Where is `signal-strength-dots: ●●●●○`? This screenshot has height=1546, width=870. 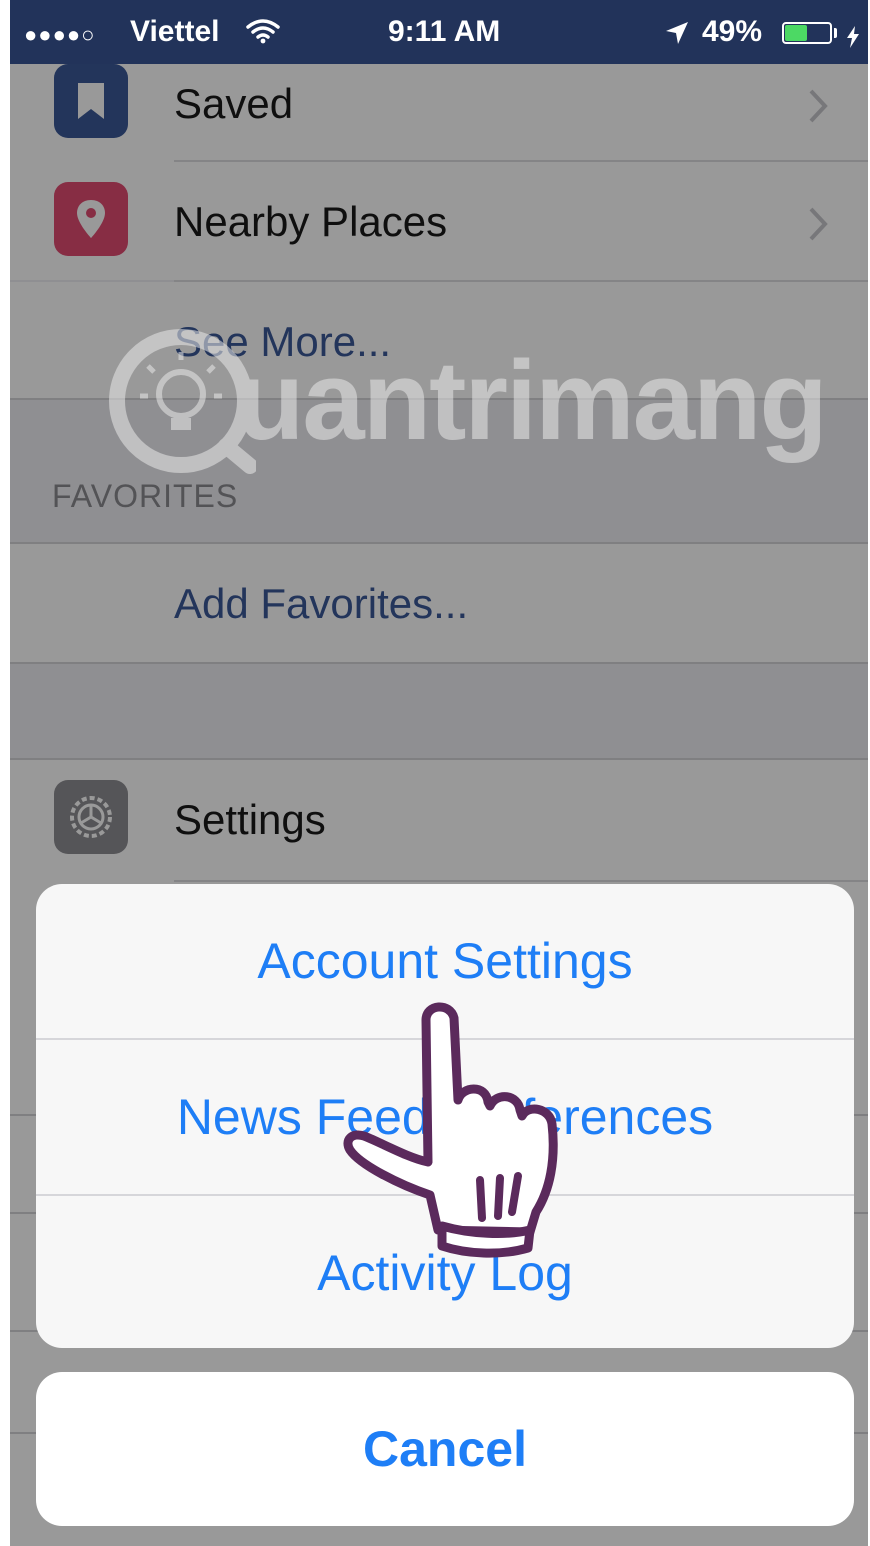
signal-strength-dots: ●●●●○ is located at coordinates (60, 34).